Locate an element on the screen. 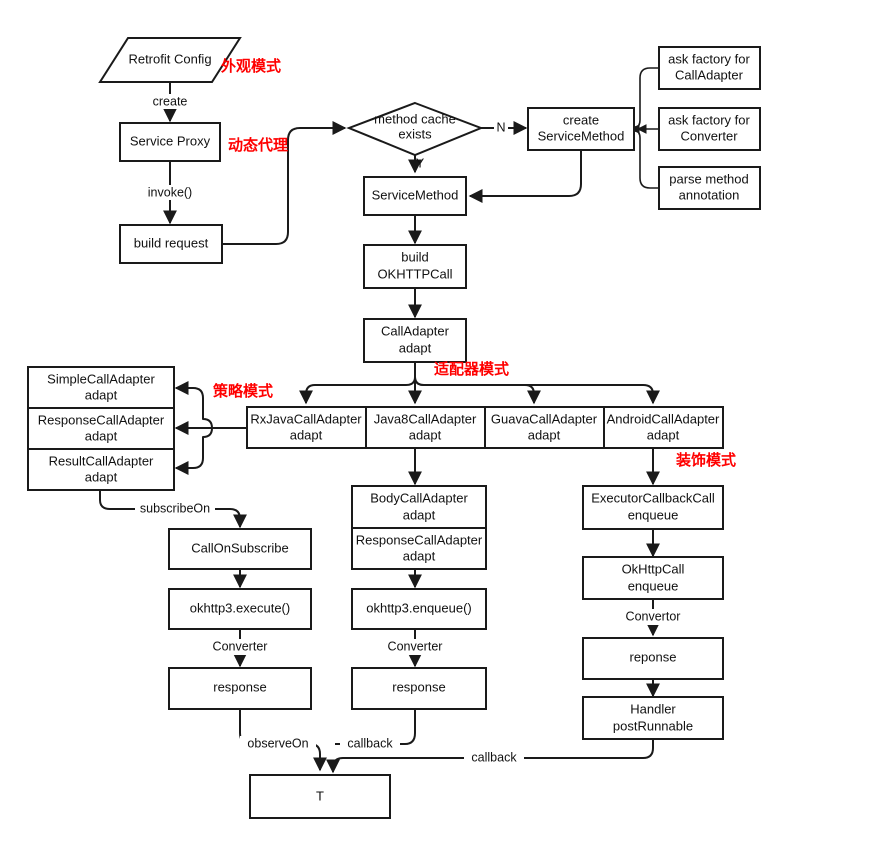  svg-text: okhttp3.enqueue() is located at coordinates (419, 607).